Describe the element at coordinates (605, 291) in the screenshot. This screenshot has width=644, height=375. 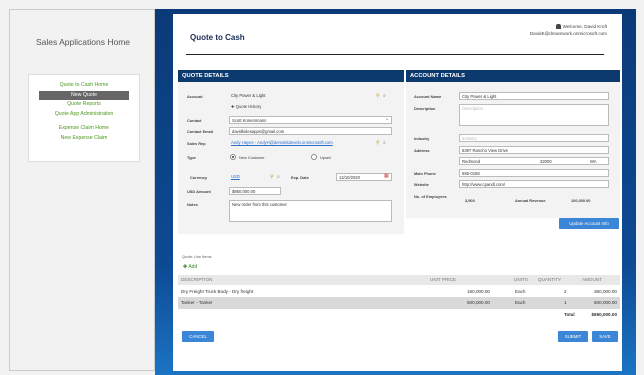
I see `row-amount: 360,000.00` at that location.